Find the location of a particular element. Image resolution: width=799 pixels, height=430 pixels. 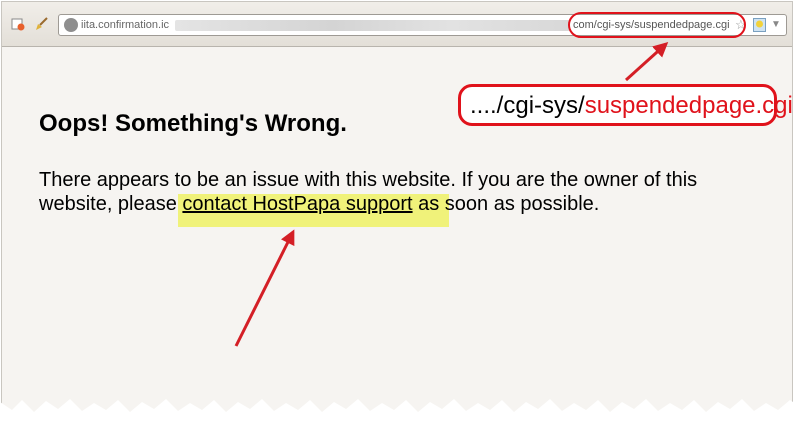

torn-edge is located at coordinates (399, 414).